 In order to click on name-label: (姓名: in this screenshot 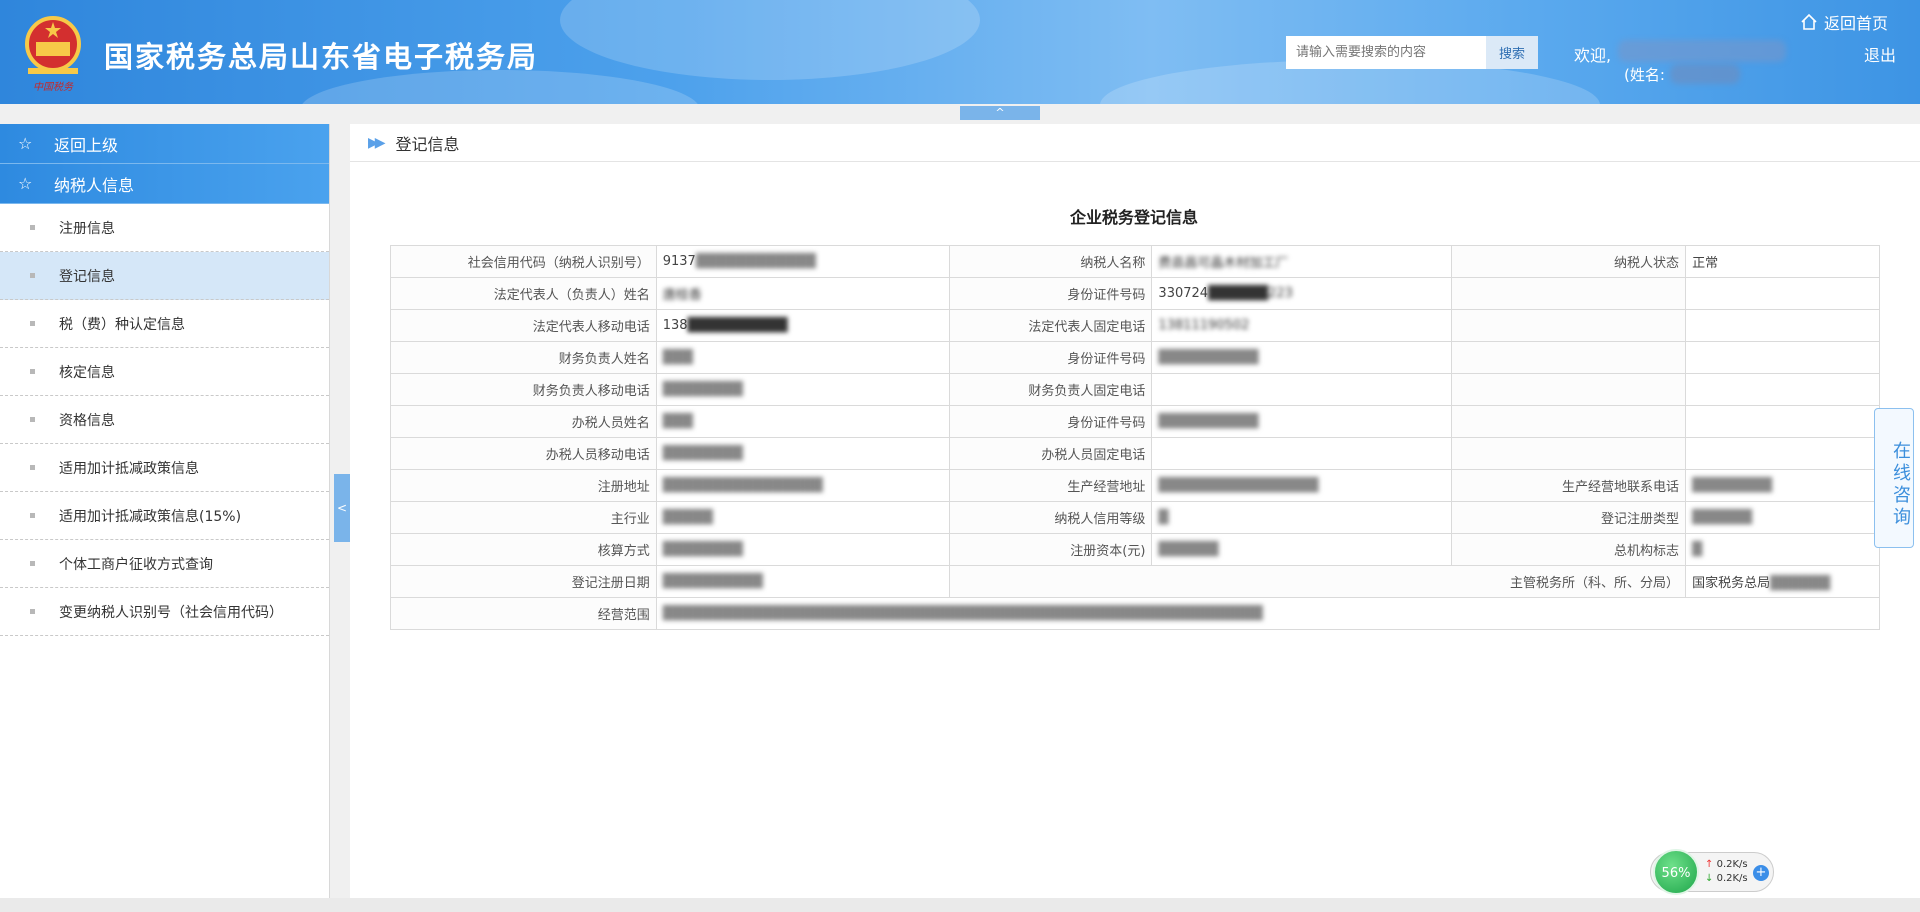, I will do `click(1644, 75)`.